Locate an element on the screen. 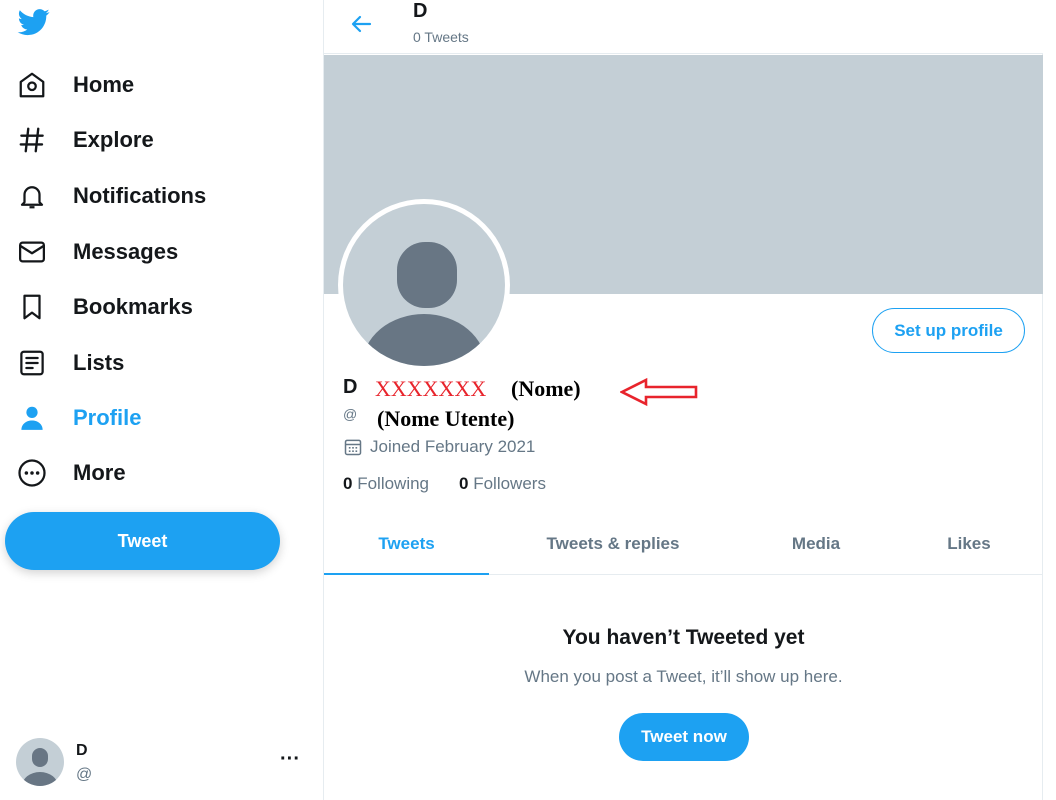  more-circle-icon is located at coordinates (32, 473).